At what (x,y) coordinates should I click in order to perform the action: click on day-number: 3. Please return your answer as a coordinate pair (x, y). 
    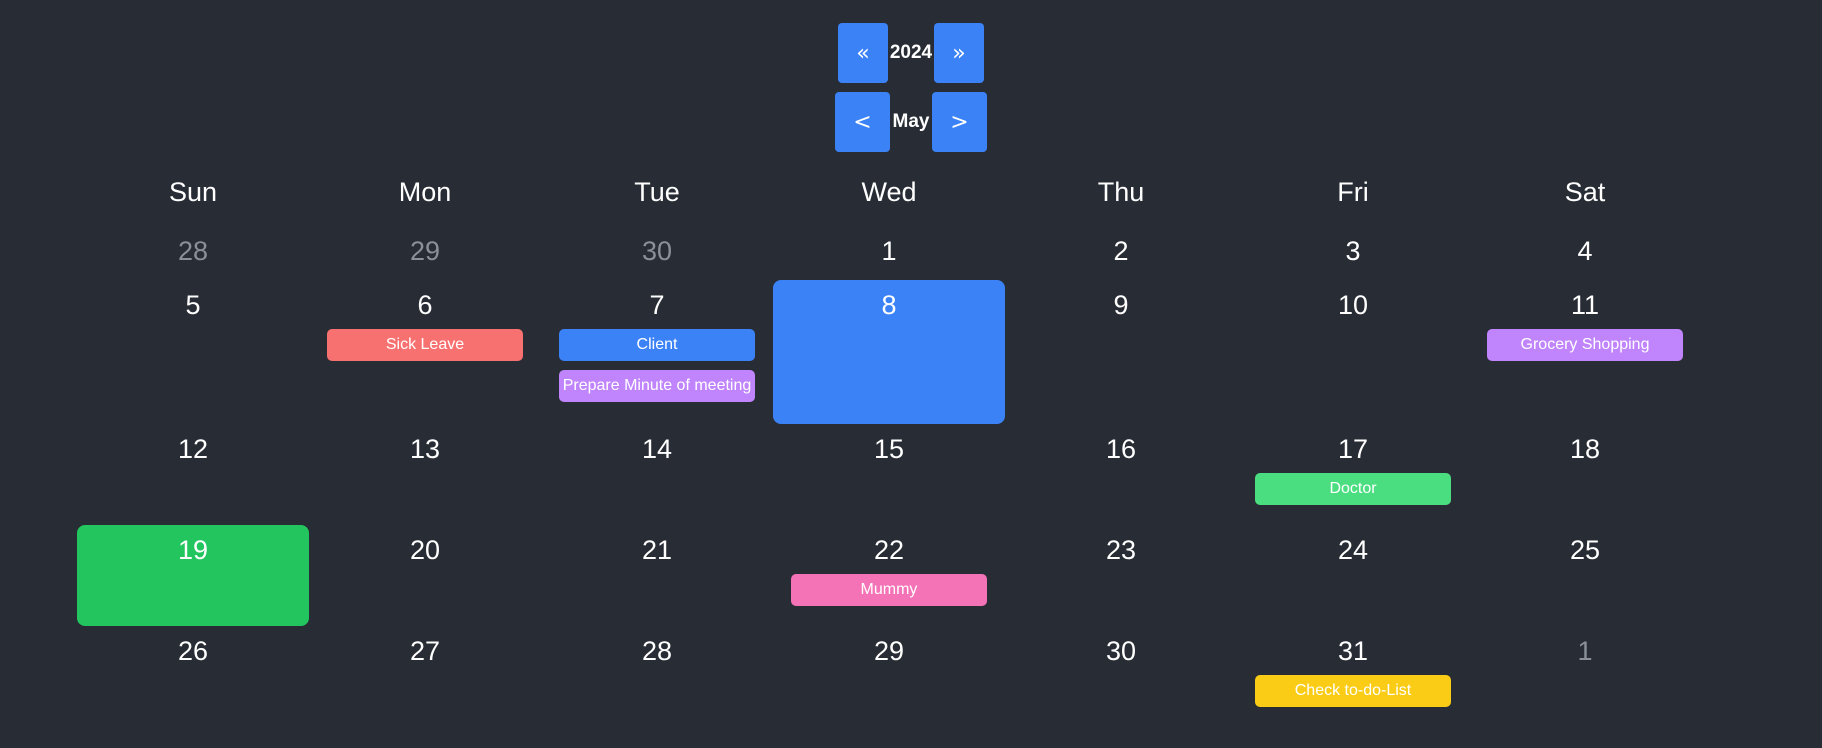
    Looking at the image, I should click on (1353, 251).